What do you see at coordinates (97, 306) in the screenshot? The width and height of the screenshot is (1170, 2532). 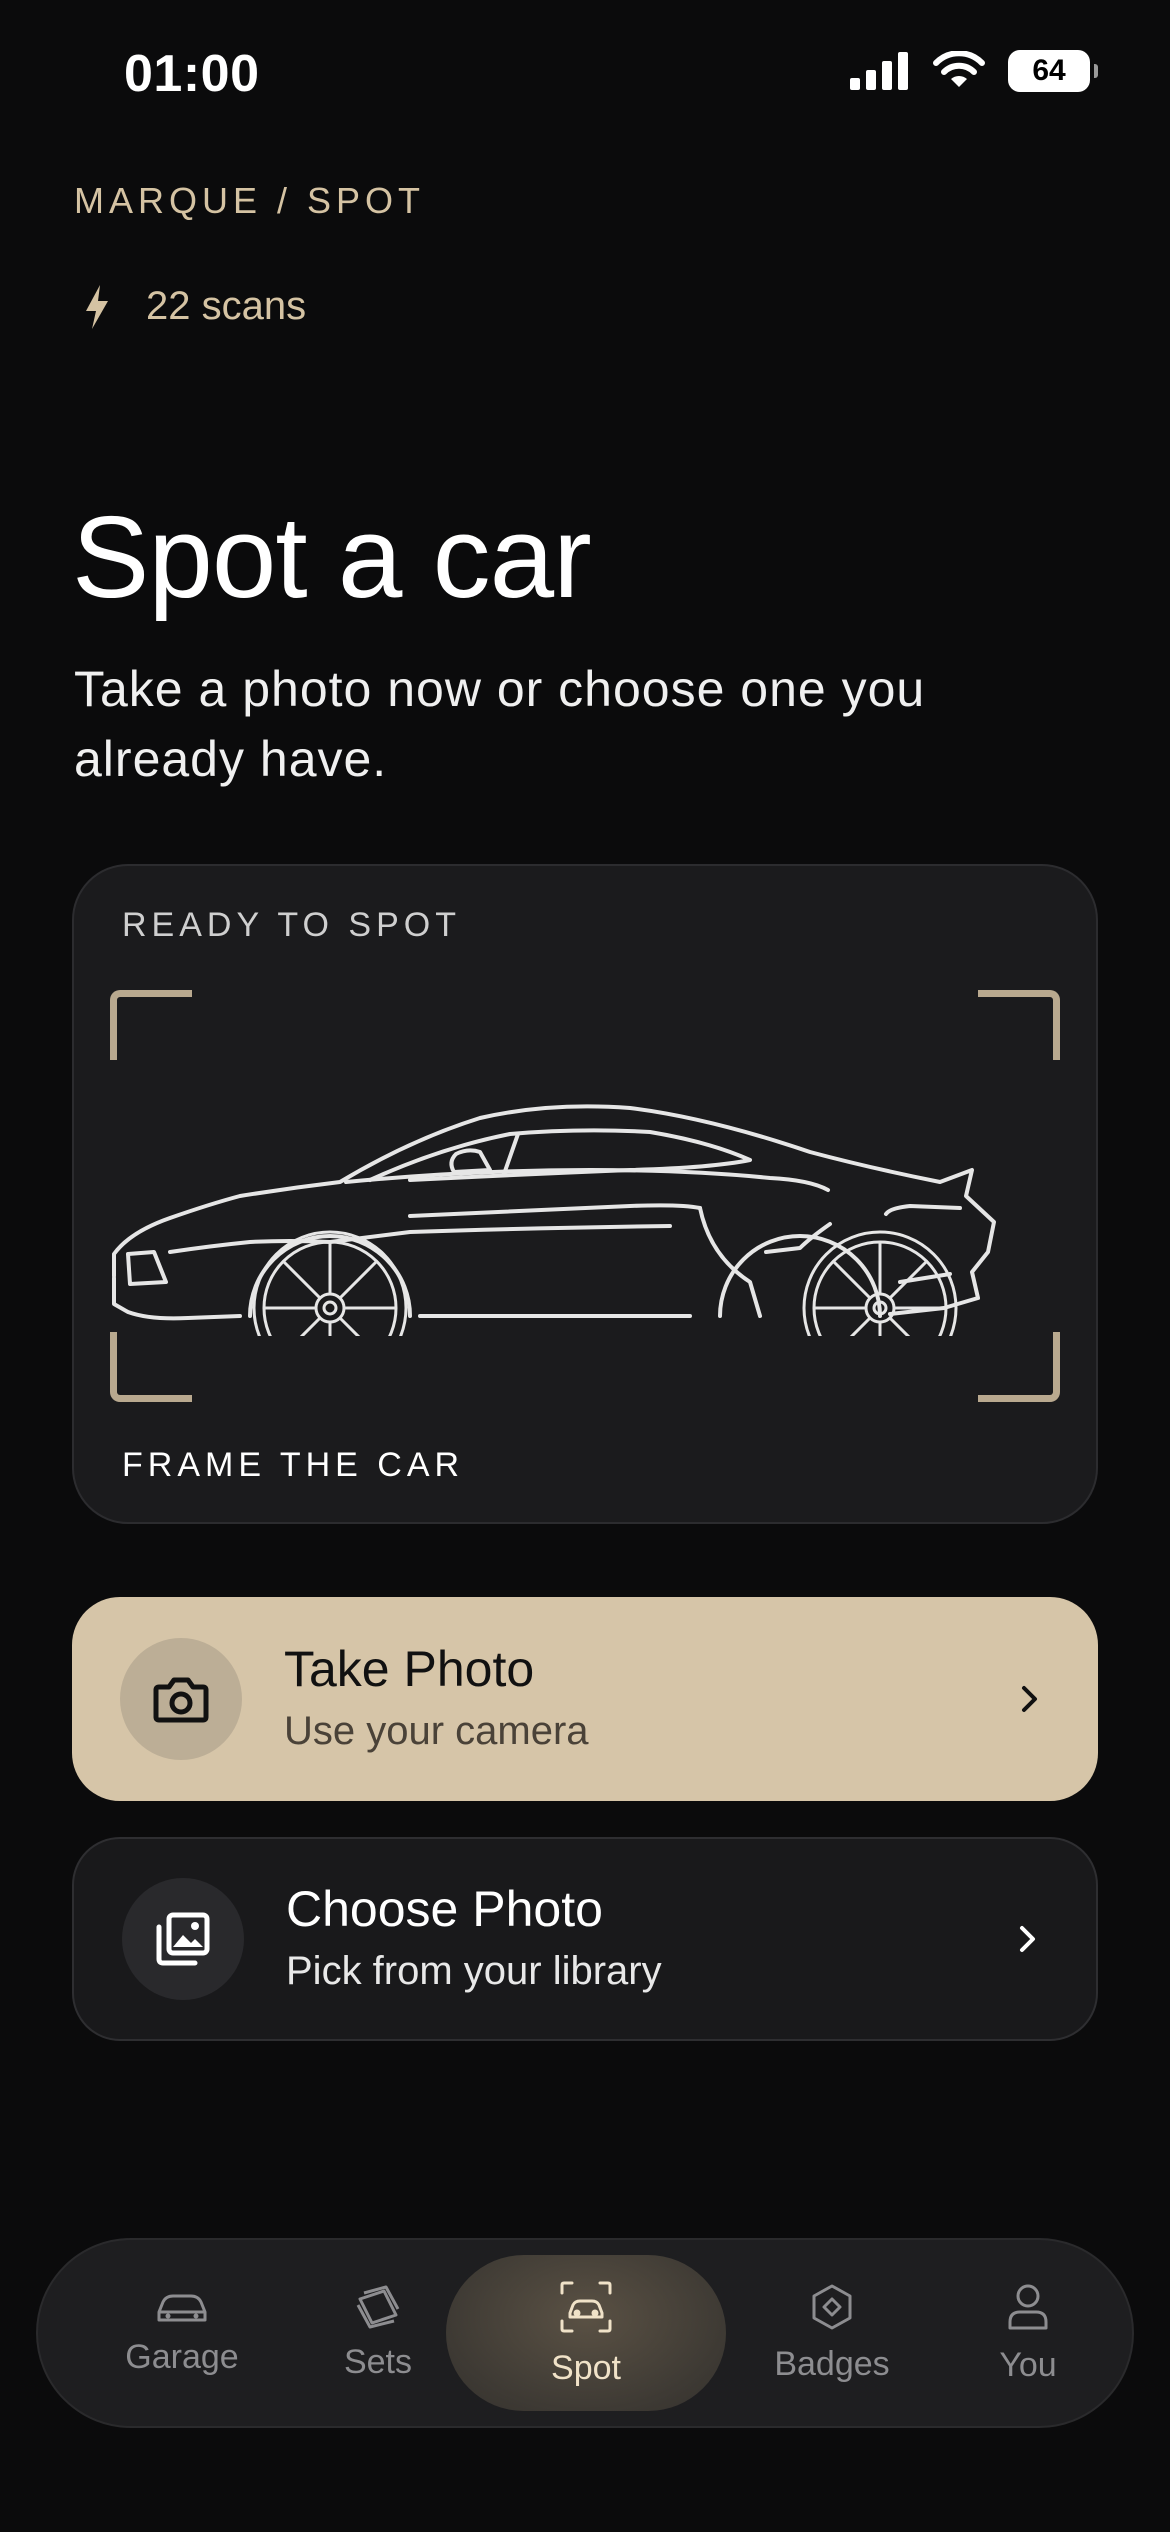 I see `bolt-icon` at bounding box center [97, 306].